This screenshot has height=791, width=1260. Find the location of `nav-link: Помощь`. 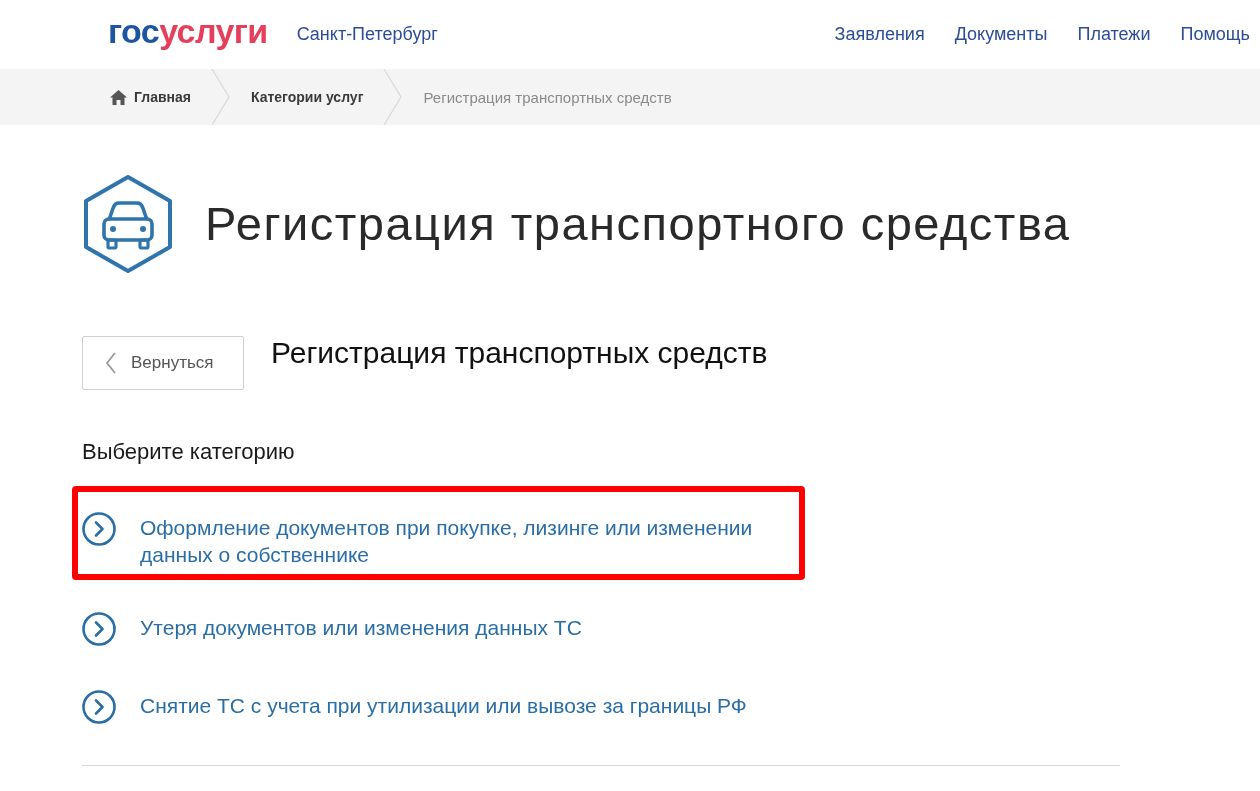

nav-link: Помощь is located at coordinates (1215, 34).